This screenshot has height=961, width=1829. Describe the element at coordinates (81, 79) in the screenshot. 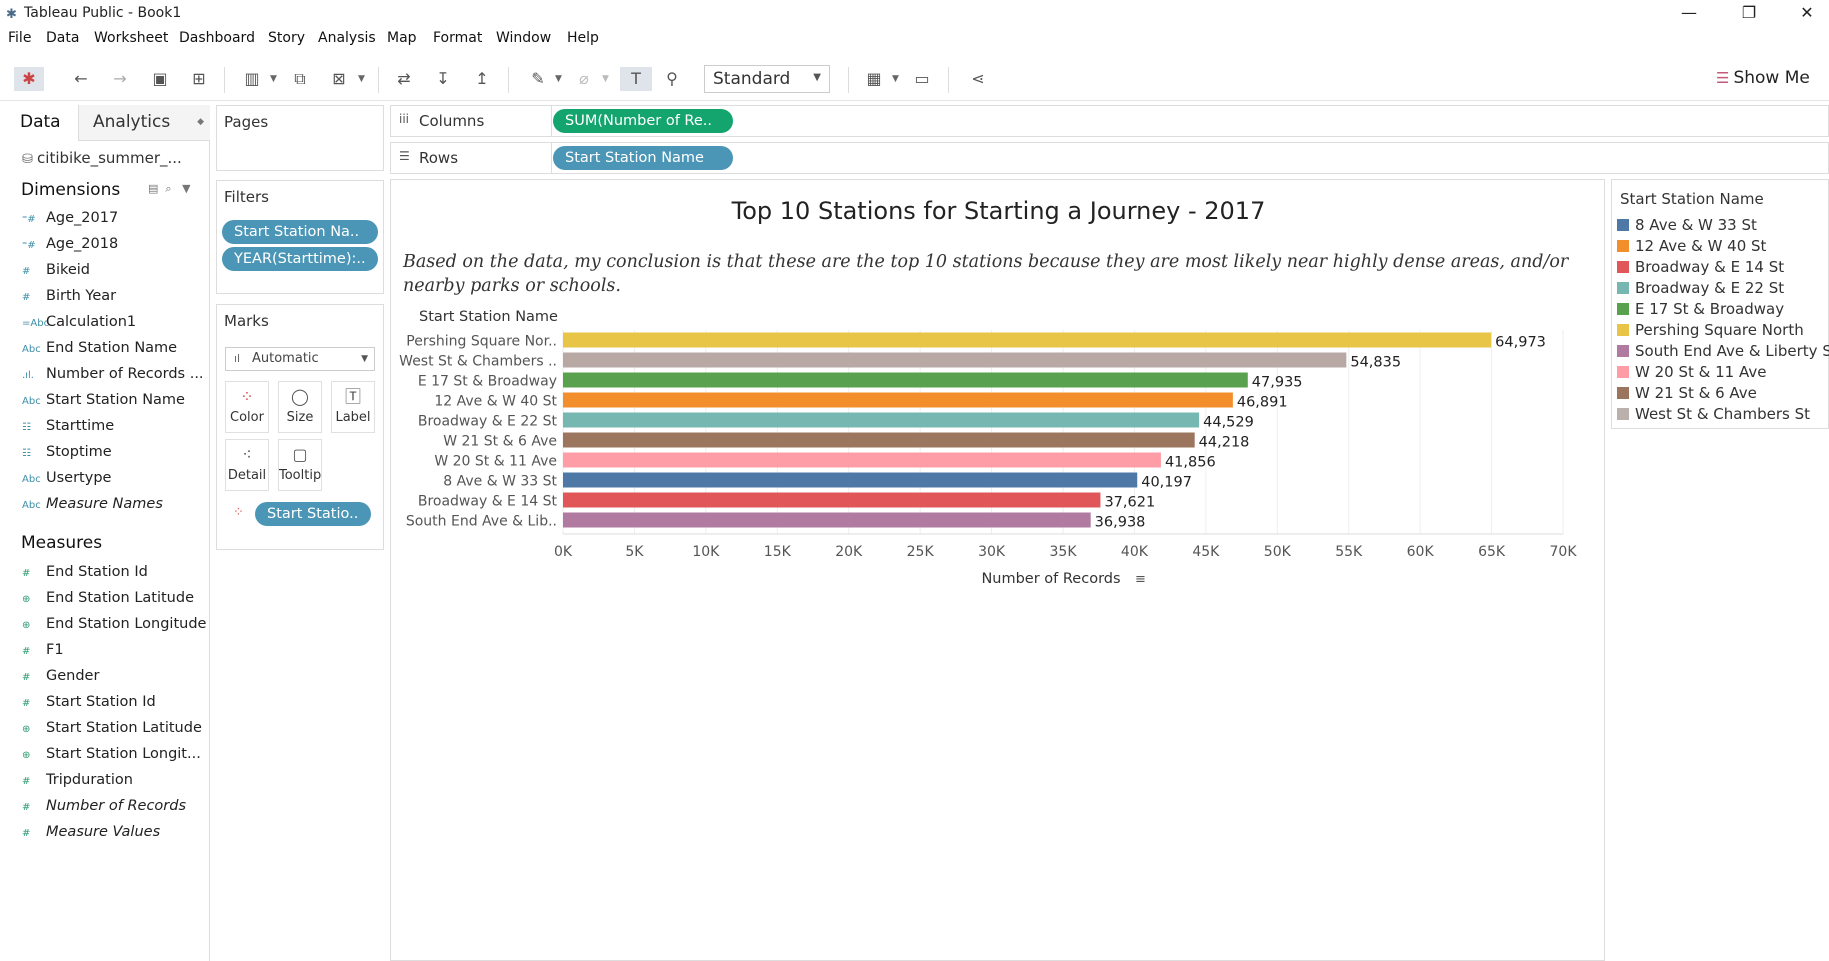

I see `undo-icon: ←` at that location.